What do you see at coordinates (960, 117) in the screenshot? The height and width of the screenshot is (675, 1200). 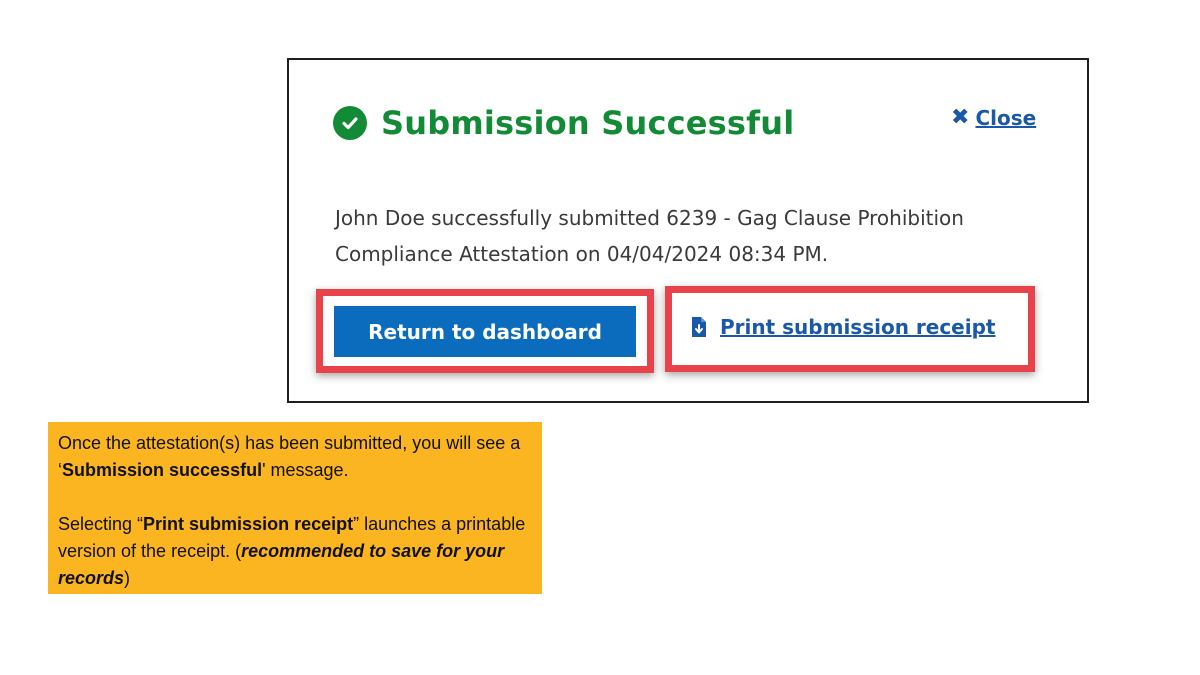 I see `close-x-icon: ✖` at bounding box center [960, 117].